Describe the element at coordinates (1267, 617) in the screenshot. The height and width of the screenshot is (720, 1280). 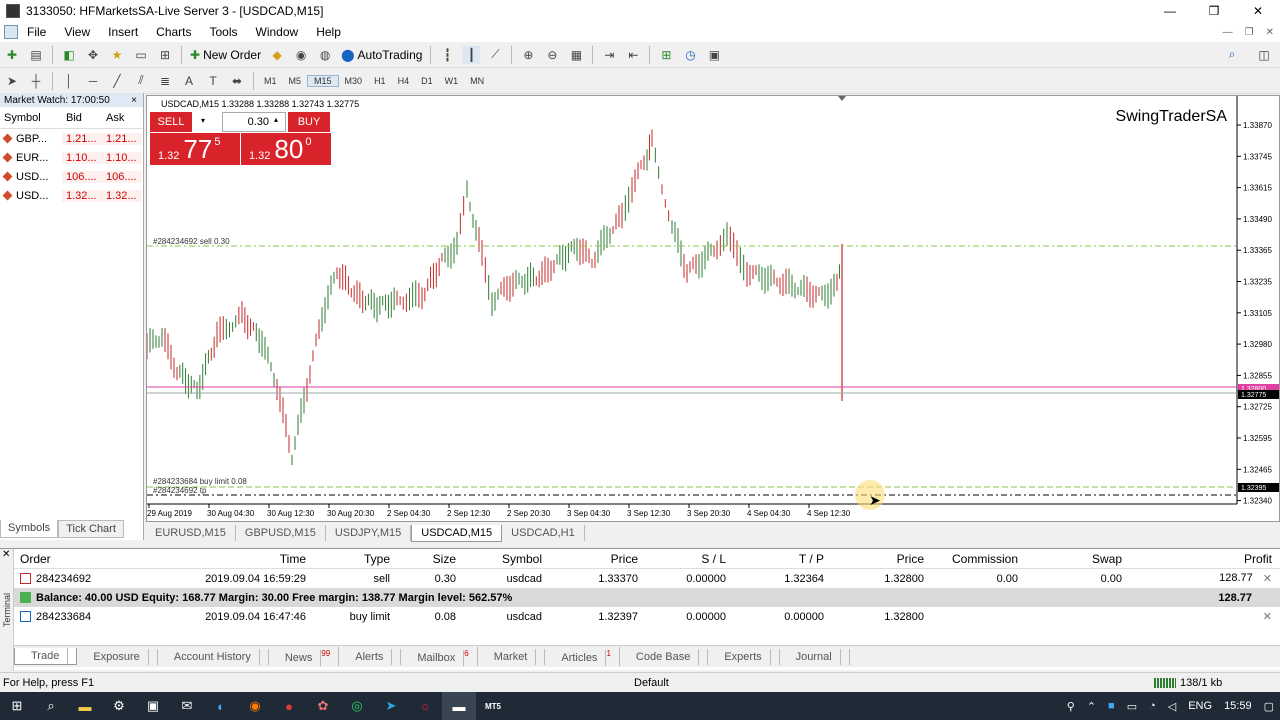
I see `delete-order-icon: ✕` at that location.